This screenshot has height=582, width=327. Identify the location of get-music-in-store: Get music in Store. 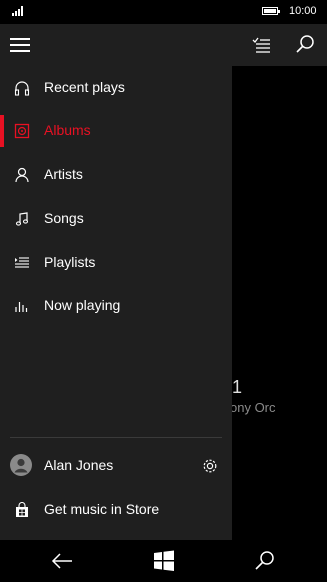
(116, 510).